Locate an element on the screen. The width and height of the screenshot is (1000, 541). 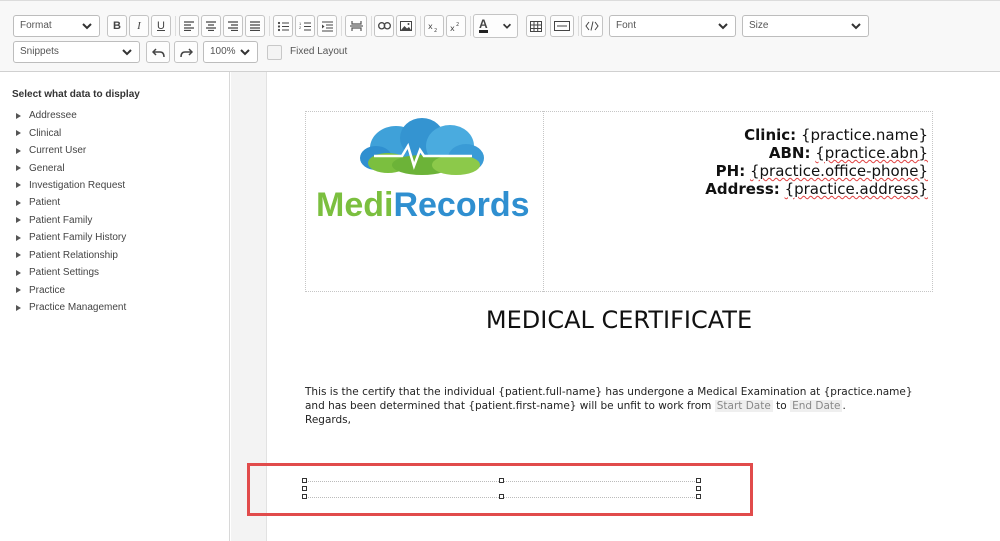
undo-icon is located at coordinates (158, 52).